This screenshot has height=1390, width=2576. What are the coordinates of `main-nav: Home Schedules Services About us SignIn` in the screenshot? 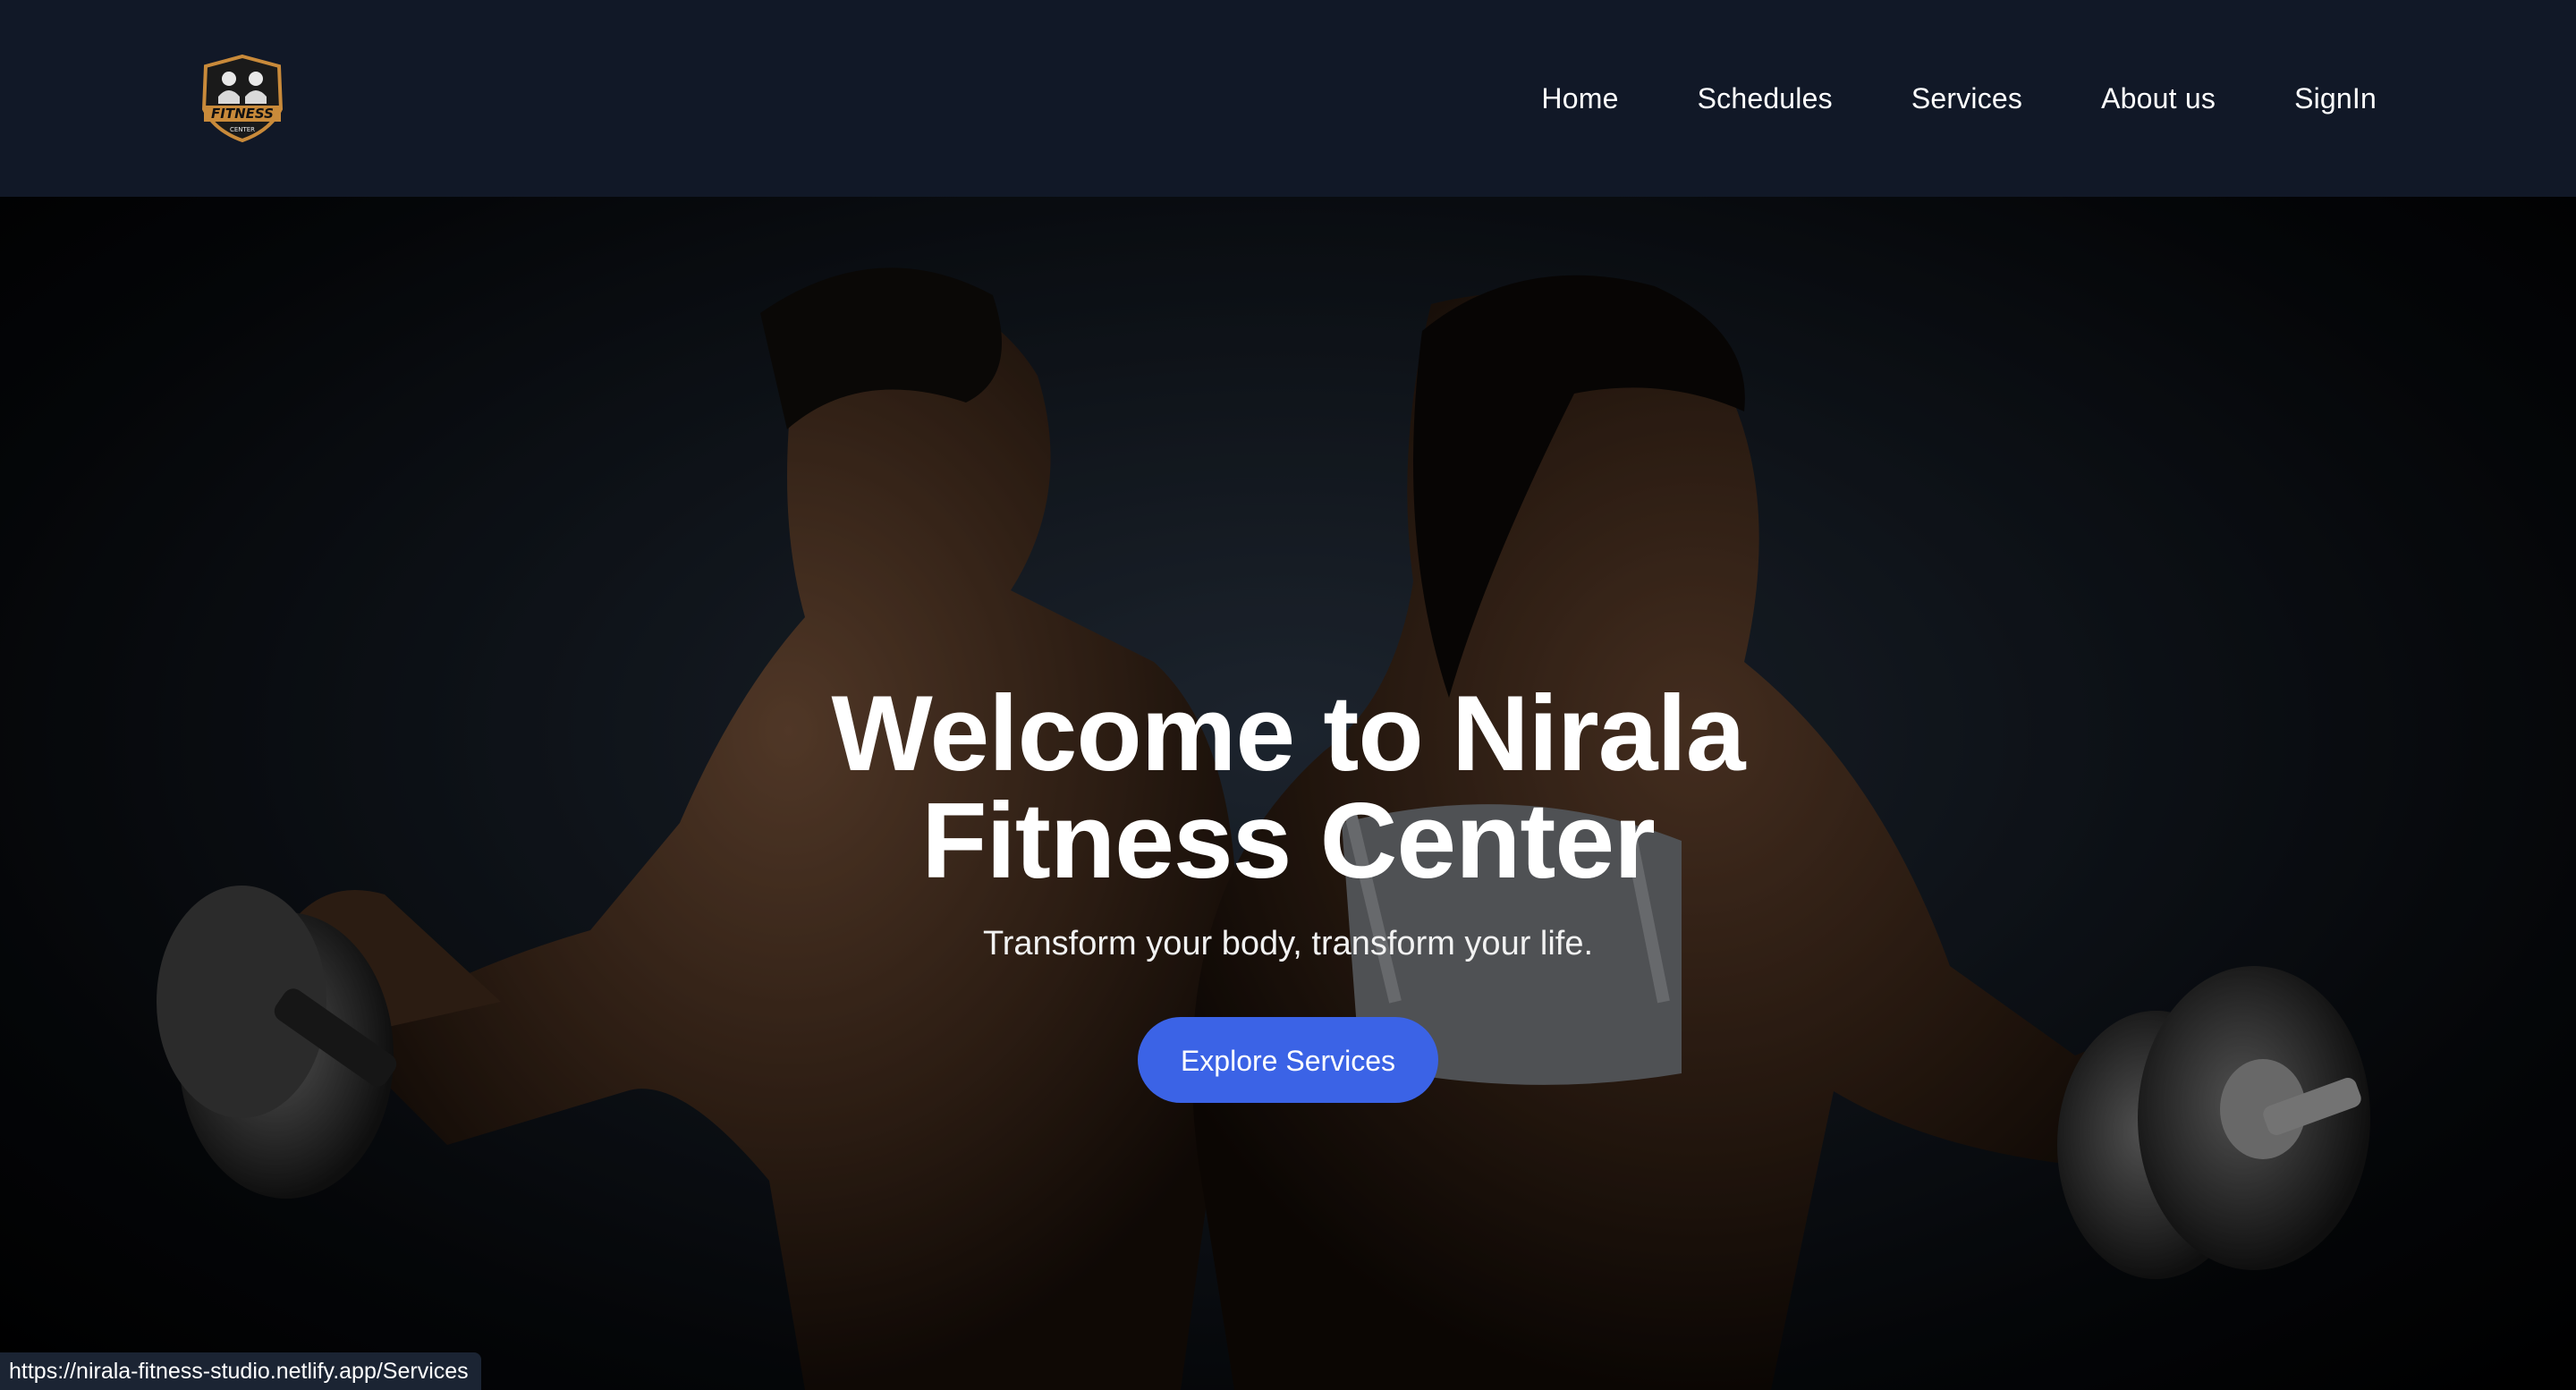 It's located at (1959, 98).